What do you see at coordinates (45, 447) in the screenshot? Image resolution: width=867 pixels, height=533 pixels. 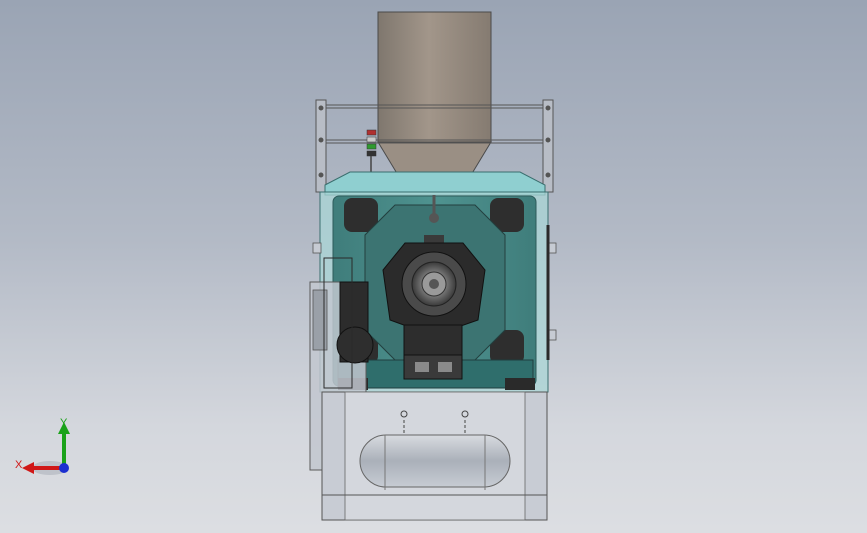 I see `coordinate-triad-icon: Y X` at bounding box center [45, 447].